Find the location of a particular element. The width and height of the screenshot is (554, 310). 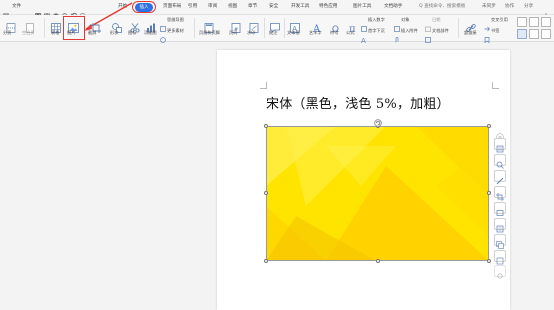

tab-view: 视图 is located at coordinates (232, 7).